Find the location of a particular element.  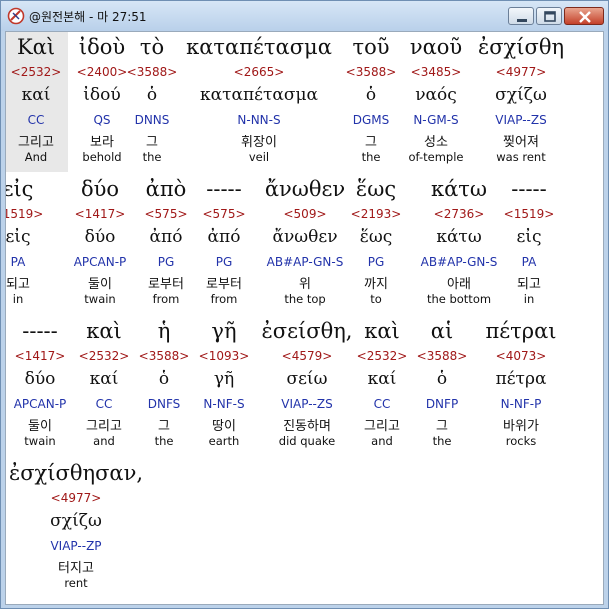

word-english: did quake is located at coordinates (307, 441).